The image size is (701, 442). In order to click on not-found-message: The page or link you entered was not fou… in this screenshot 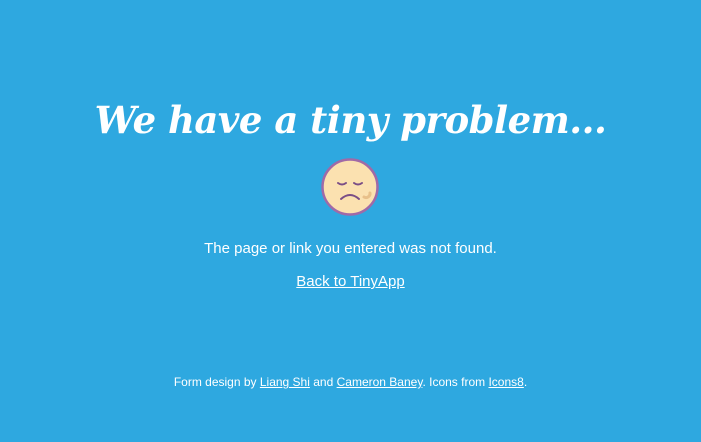, I will do `click(350, 248)`.